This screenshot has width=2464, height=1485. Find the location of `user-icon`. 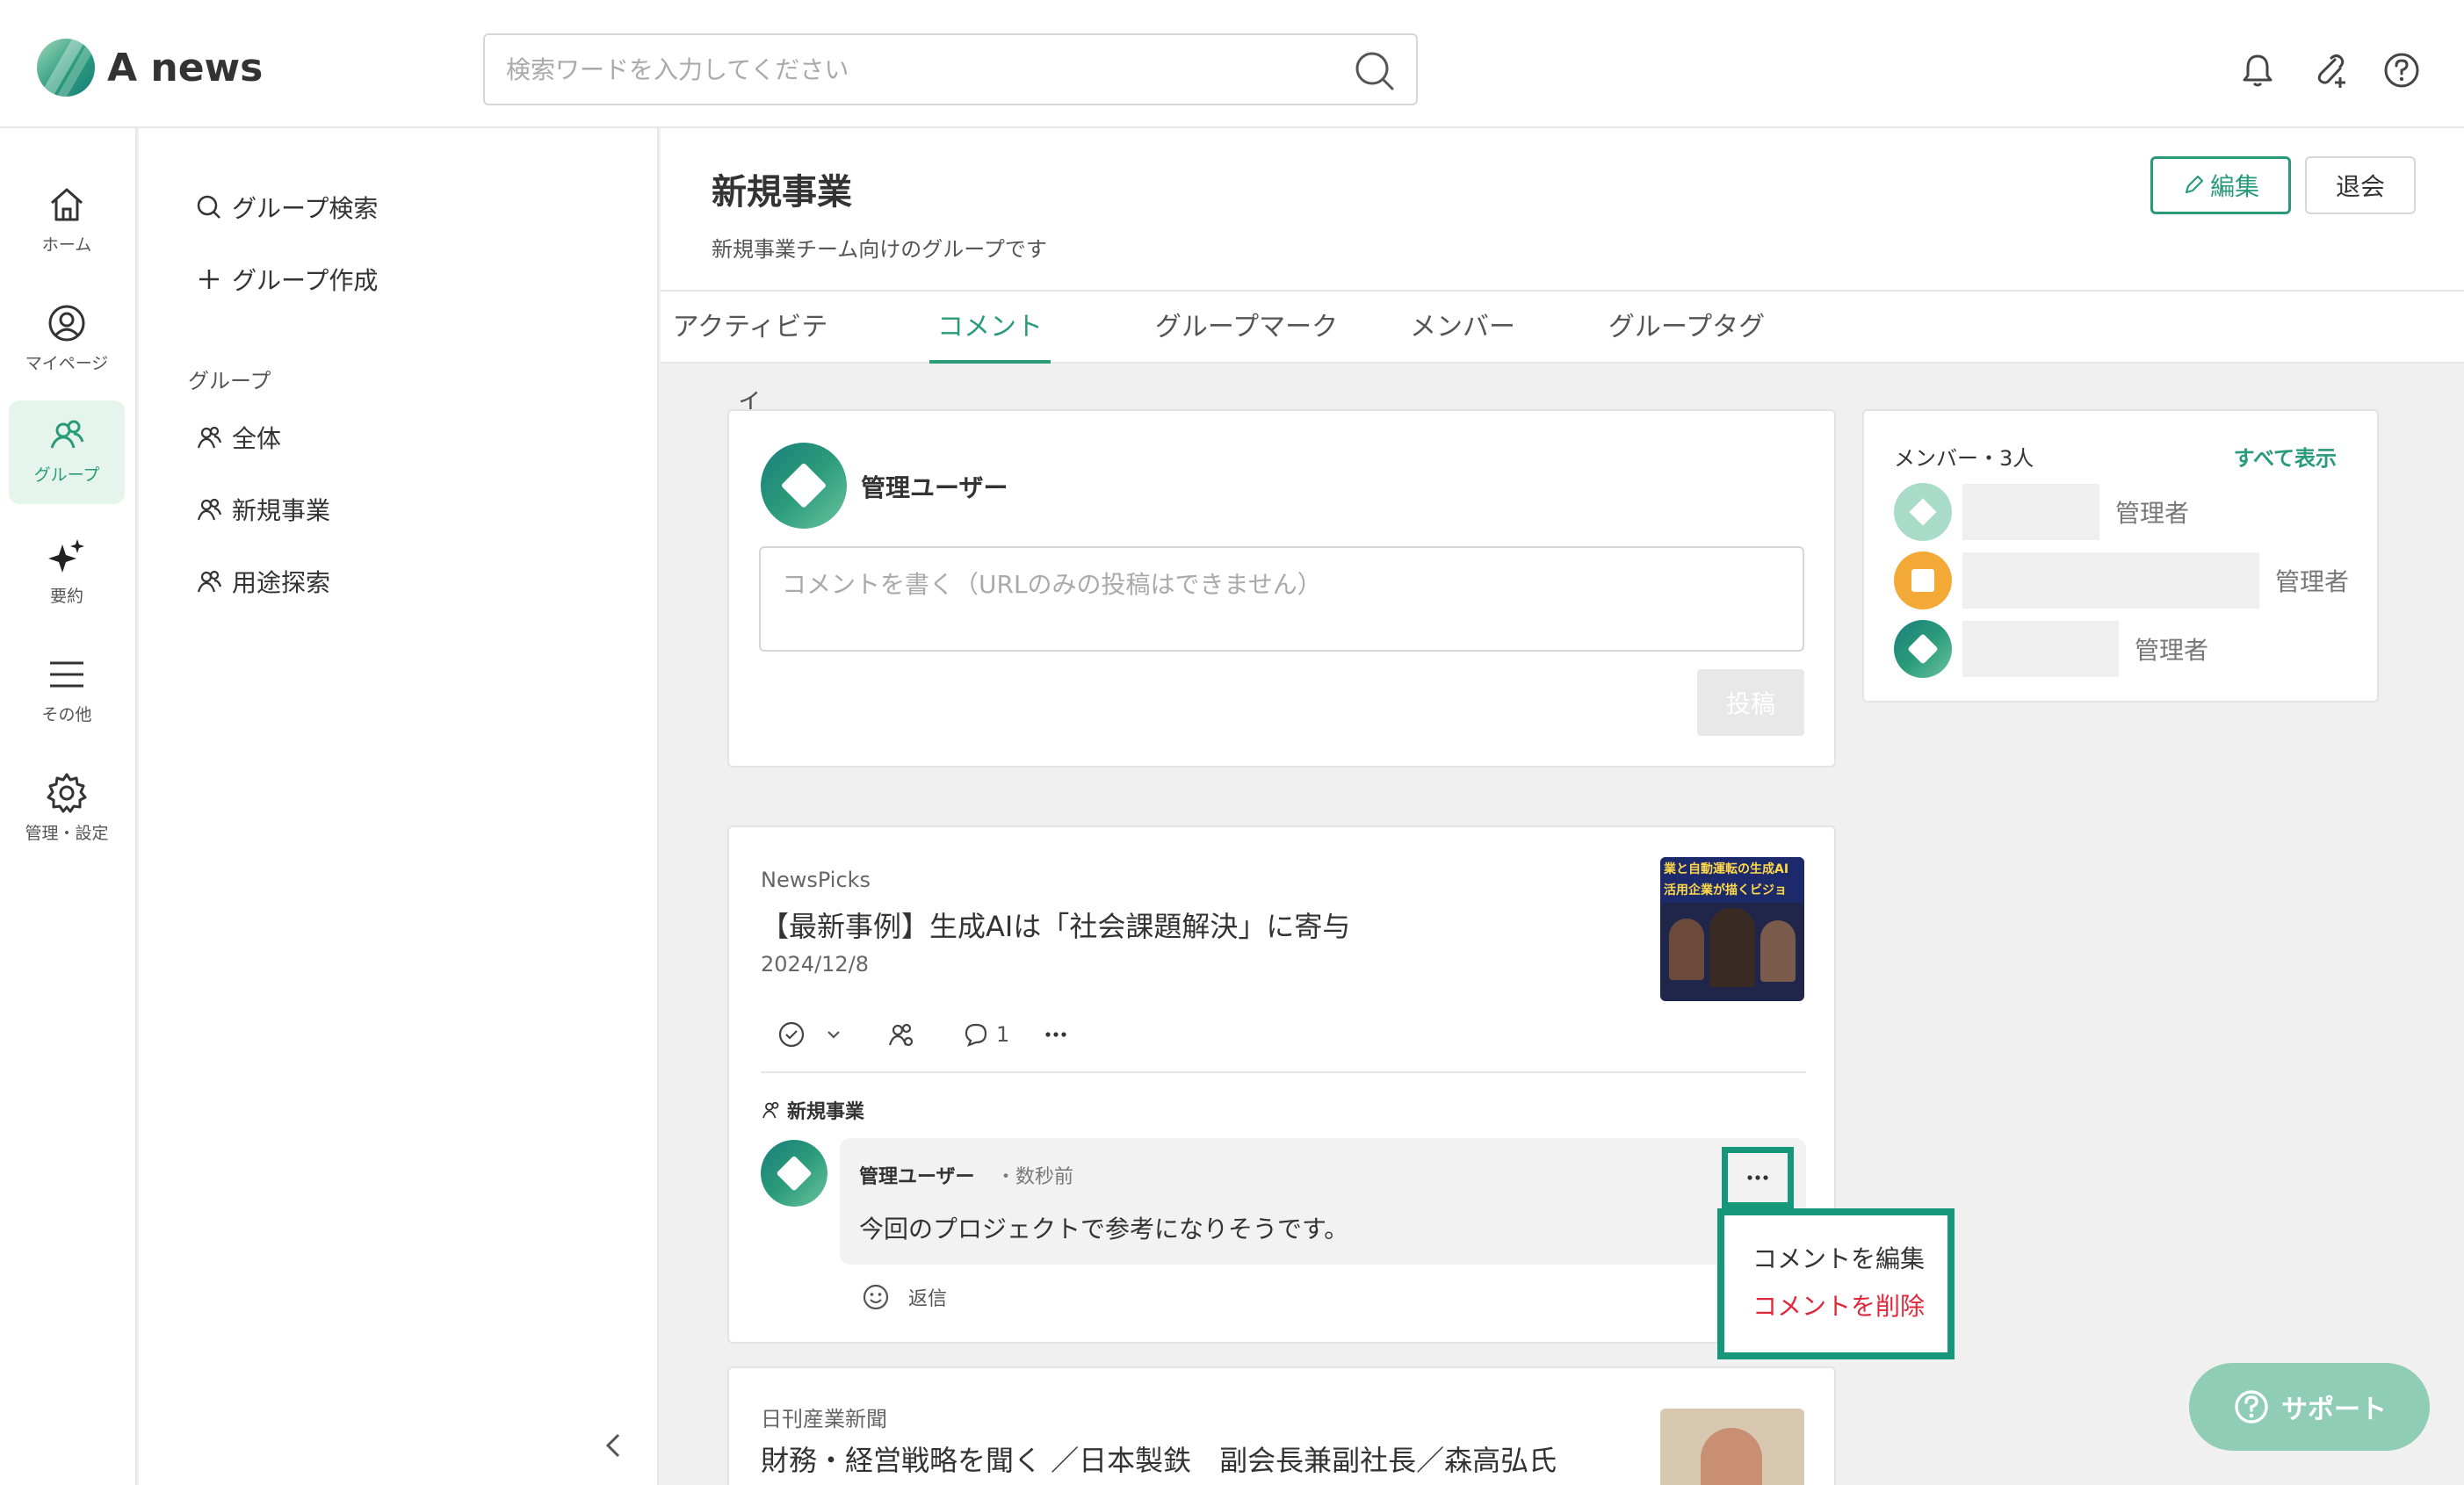

user-icon is located at coordinates (66, 324).